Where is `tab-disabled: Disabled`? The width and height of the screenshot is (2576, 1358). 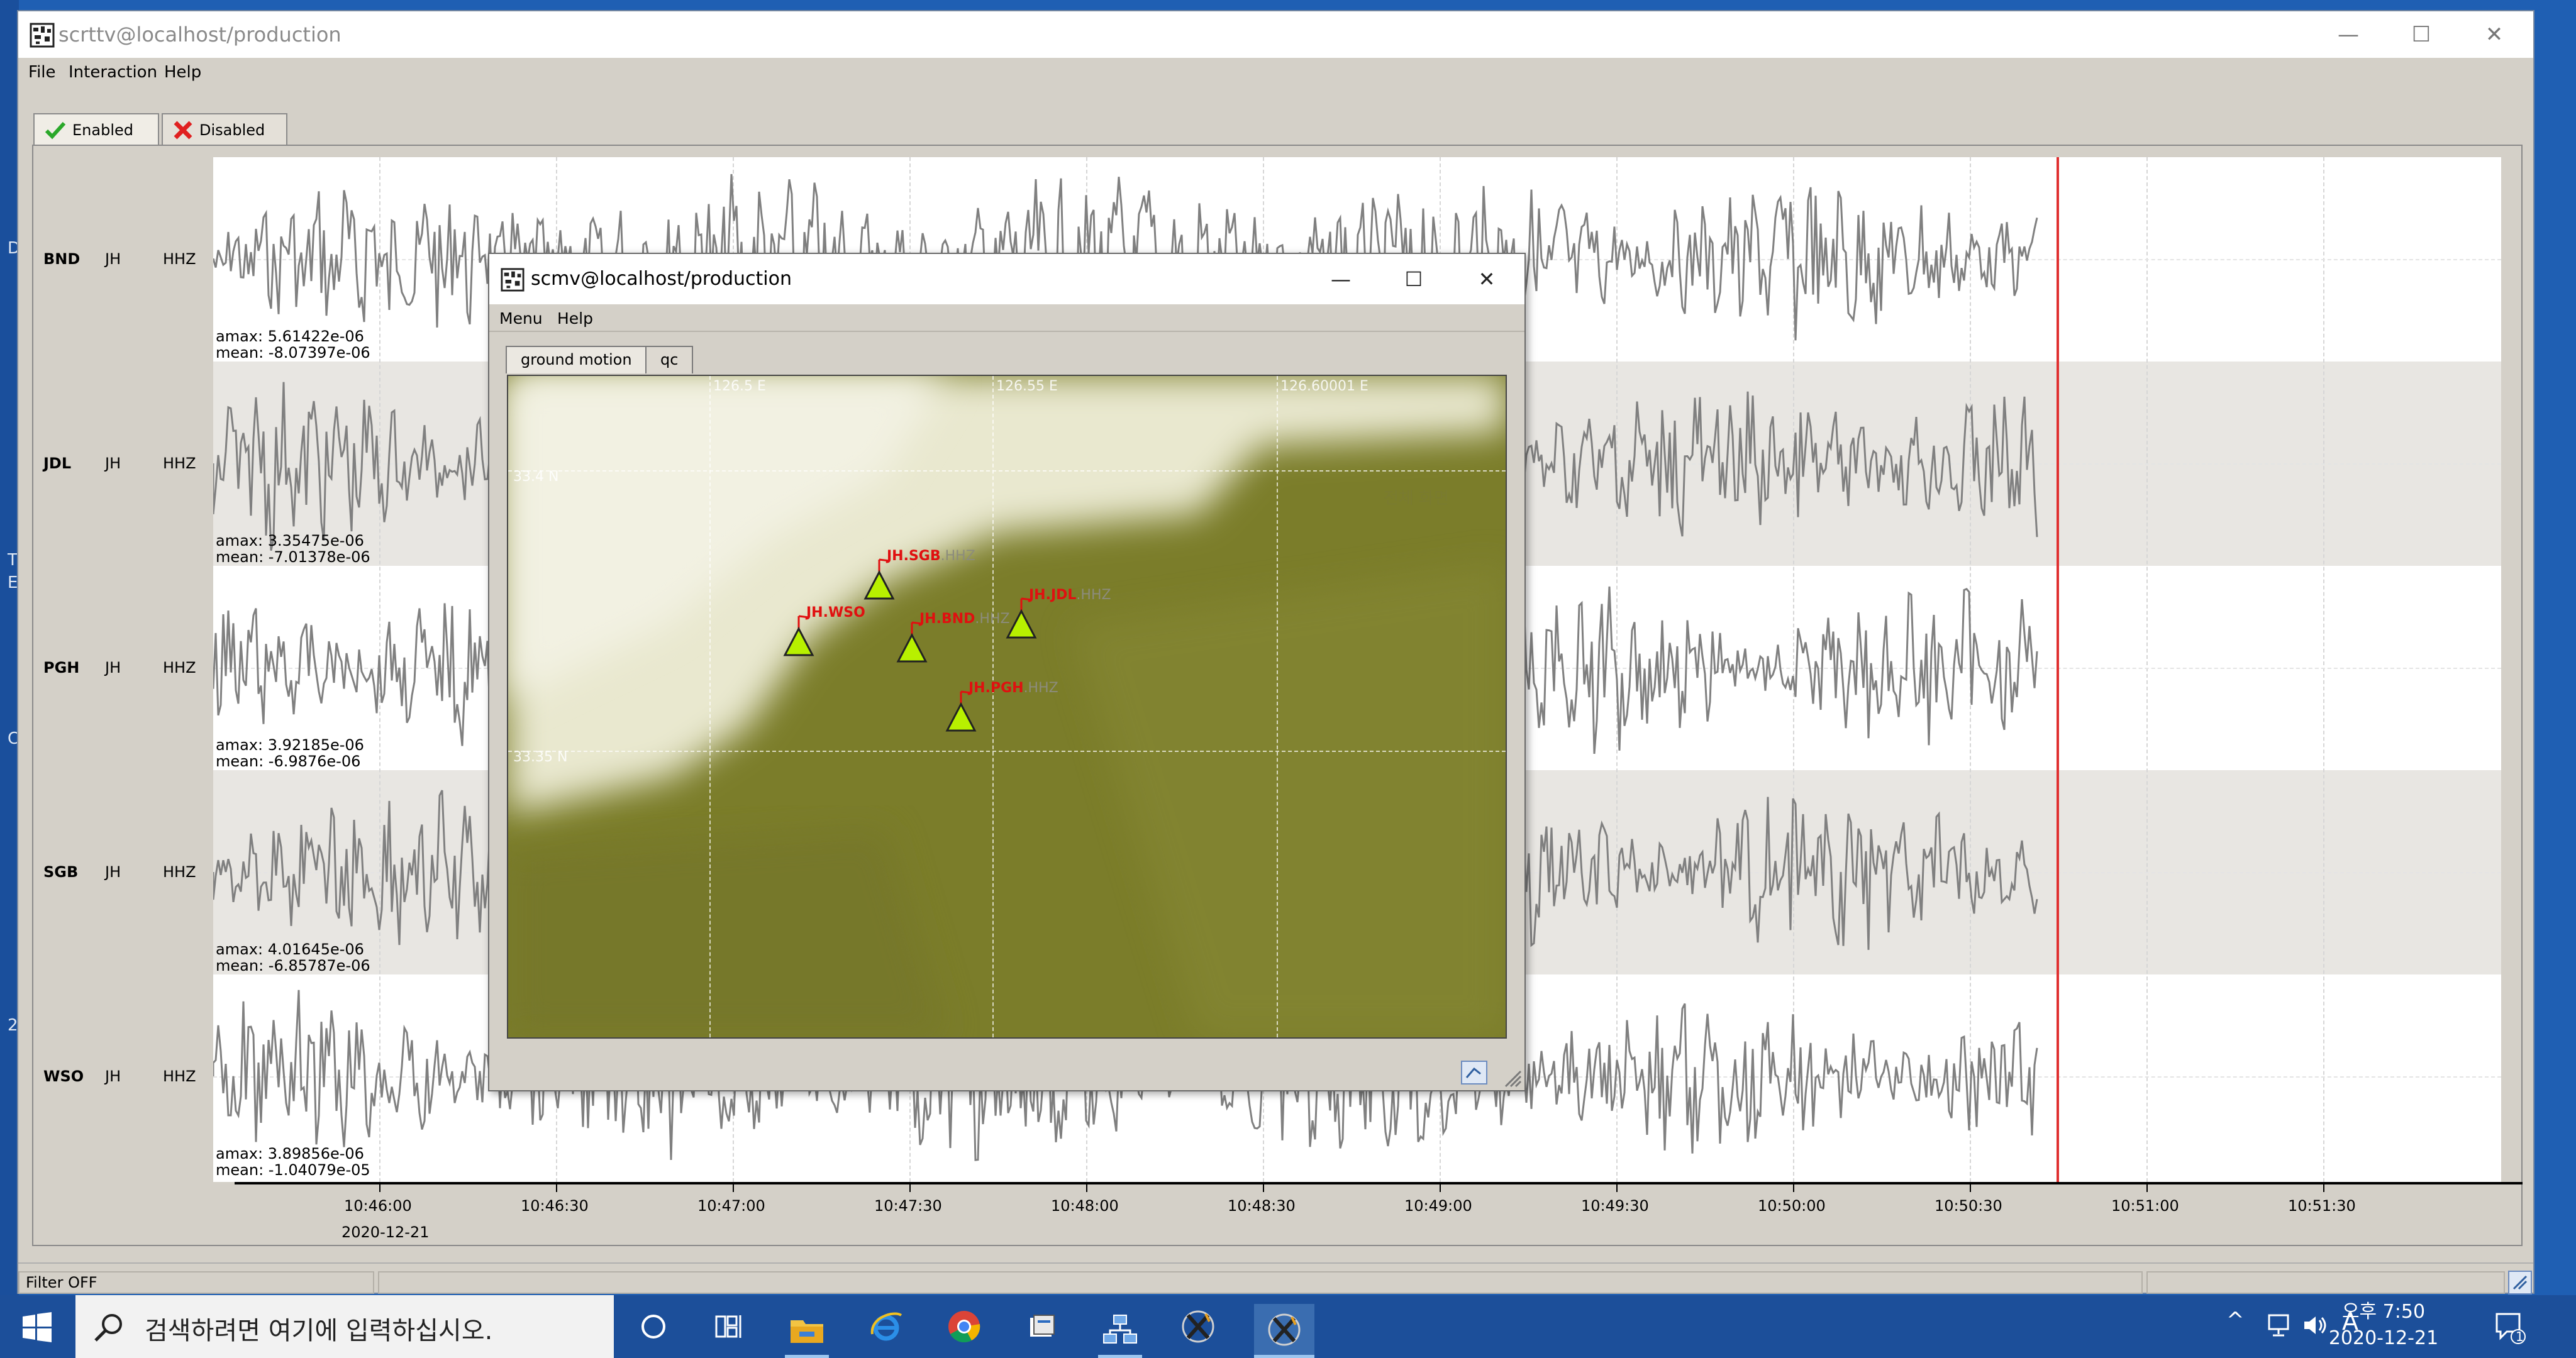
tab-disabled: Disabled is located at coordinates (224, 129).